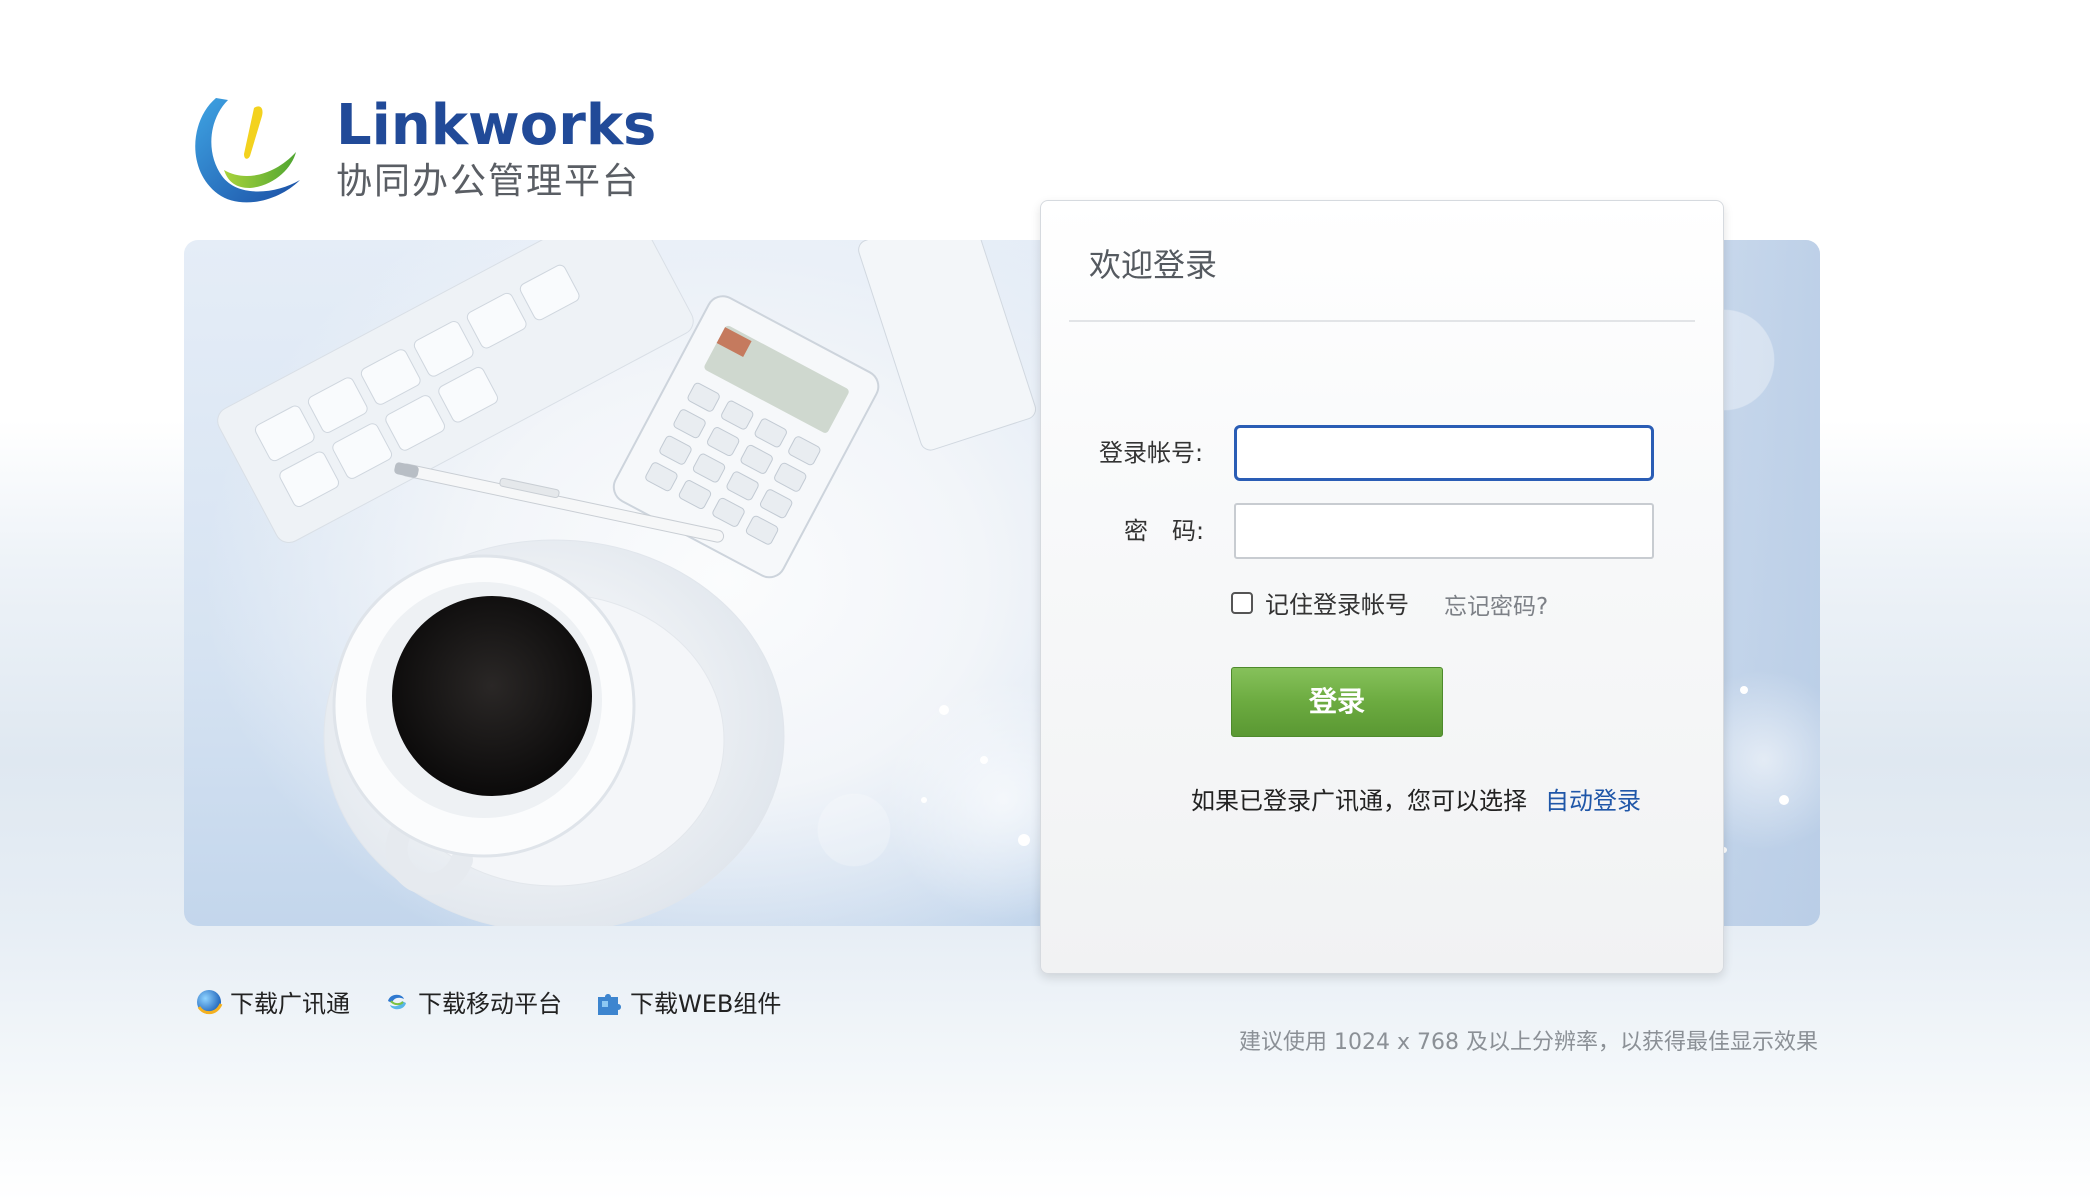 The image size is (2090, 1202). I want to click on download-mobile-link: 下载移动平台, so click(472, 1001).